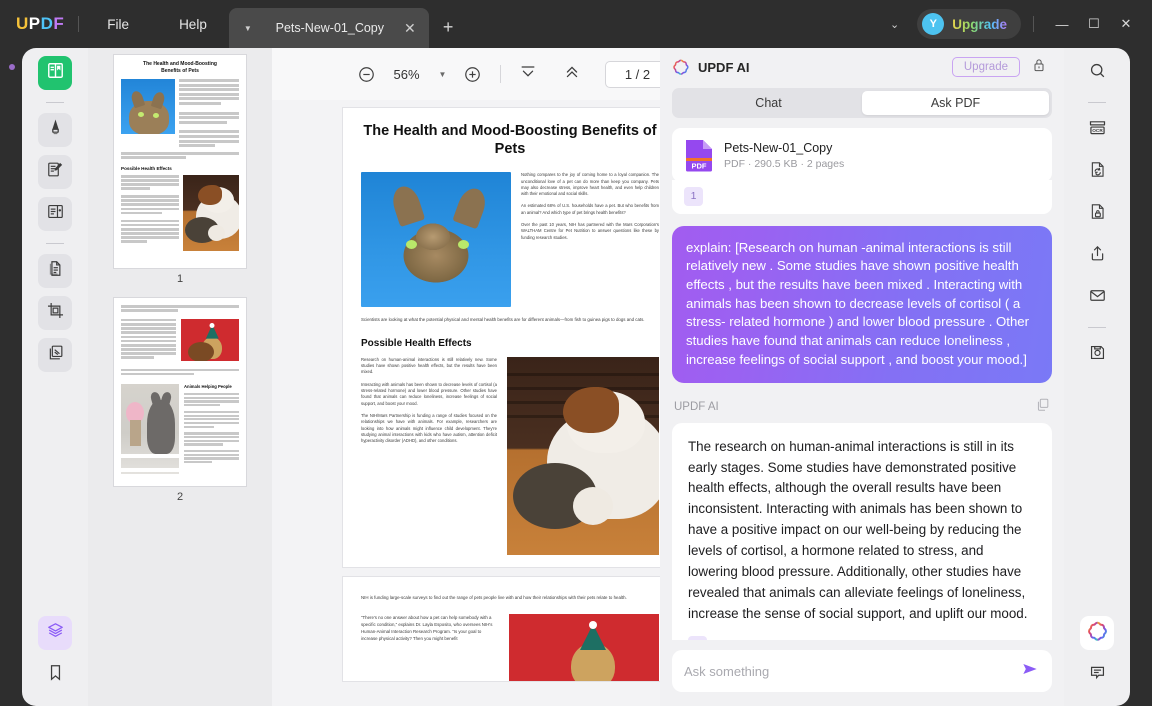 This screenshot has width=1152, height=706. Describe the element at coordinates (933, 24) in the screenshot. I see `avatar: Y` at that location.